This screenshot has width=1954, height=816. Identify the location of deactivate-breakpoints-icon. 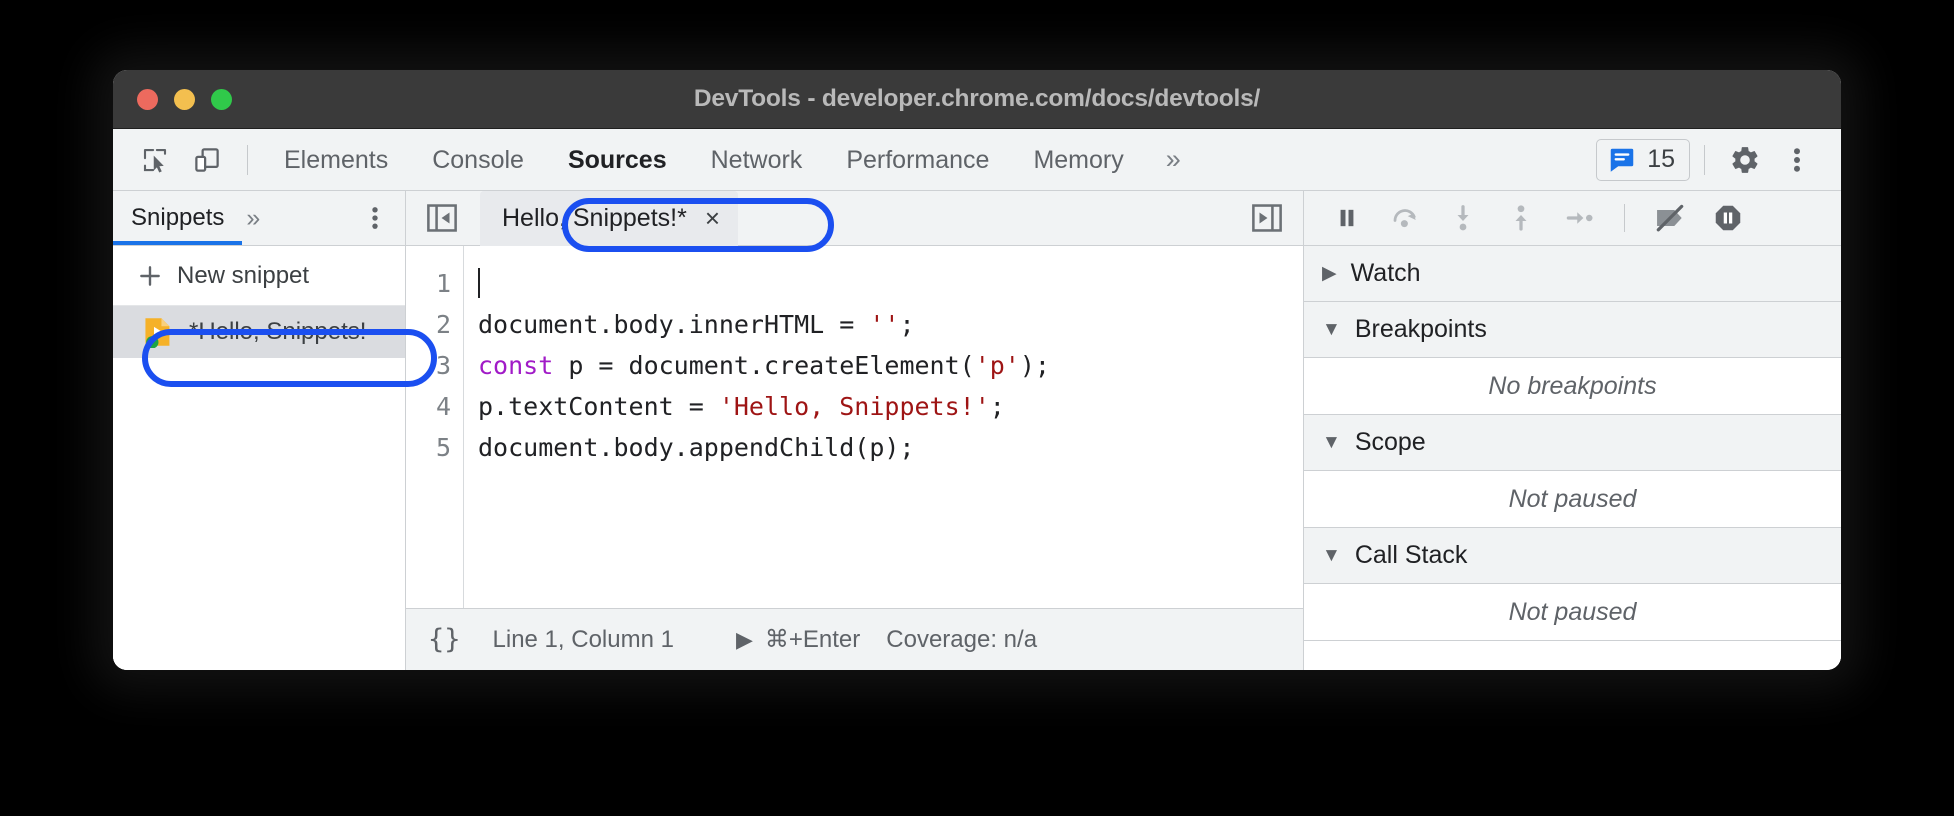
(1670, 218).